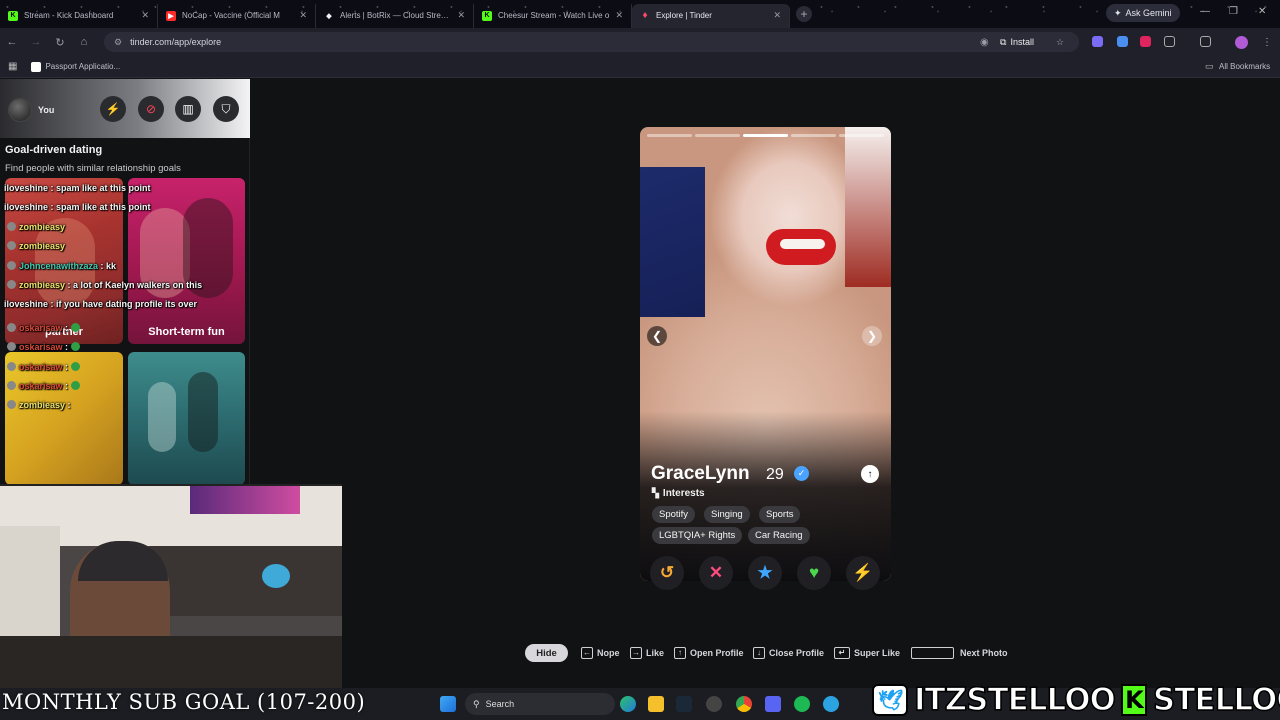  Describe the element at coordinates (765, 573) in the screenshot. I see `super-like-button: ★` at that location.